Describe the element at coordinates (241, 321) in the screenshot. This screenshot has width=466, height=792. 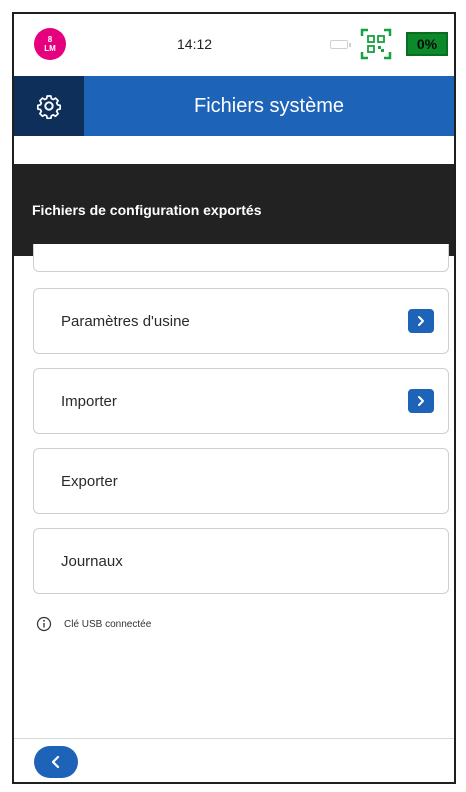
I see `list-item-factory-settings: Paramètres d'usine` at that location.